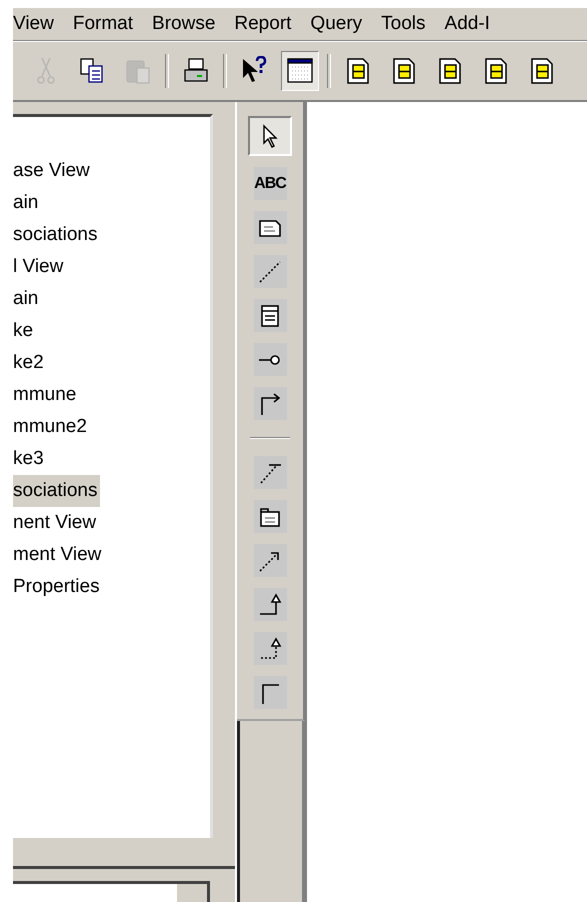 The width and height of the screenshot is (587, 902). What do you see at coordinates (111, 587) in the screenshot?
I see `tree-item: Properties` at bounding box center [111, 587].